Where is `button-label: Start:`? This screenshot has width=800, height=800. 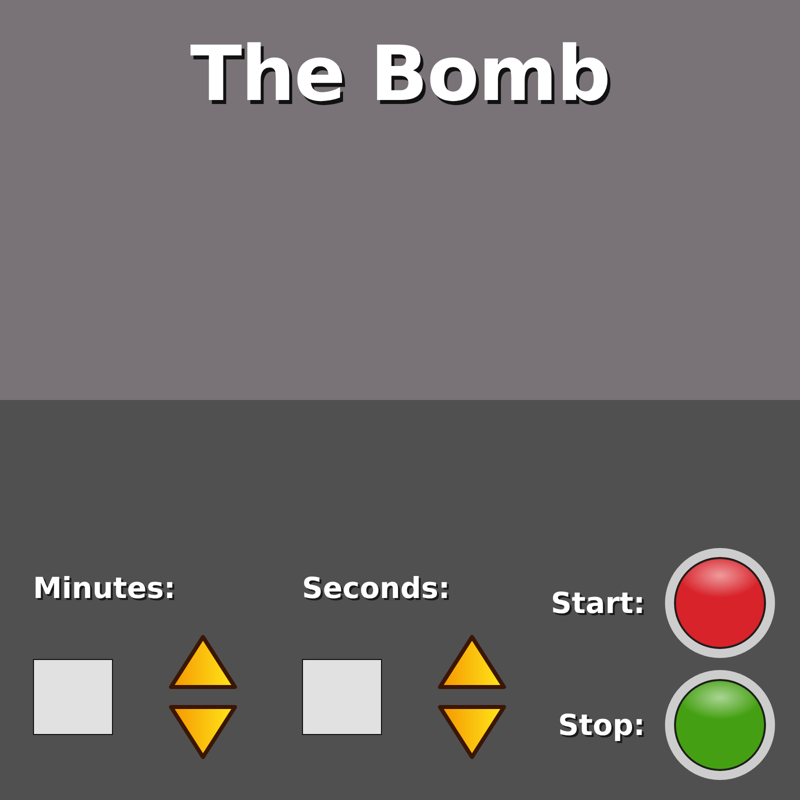
button-label: Start: is located at coordinates (597, 603).